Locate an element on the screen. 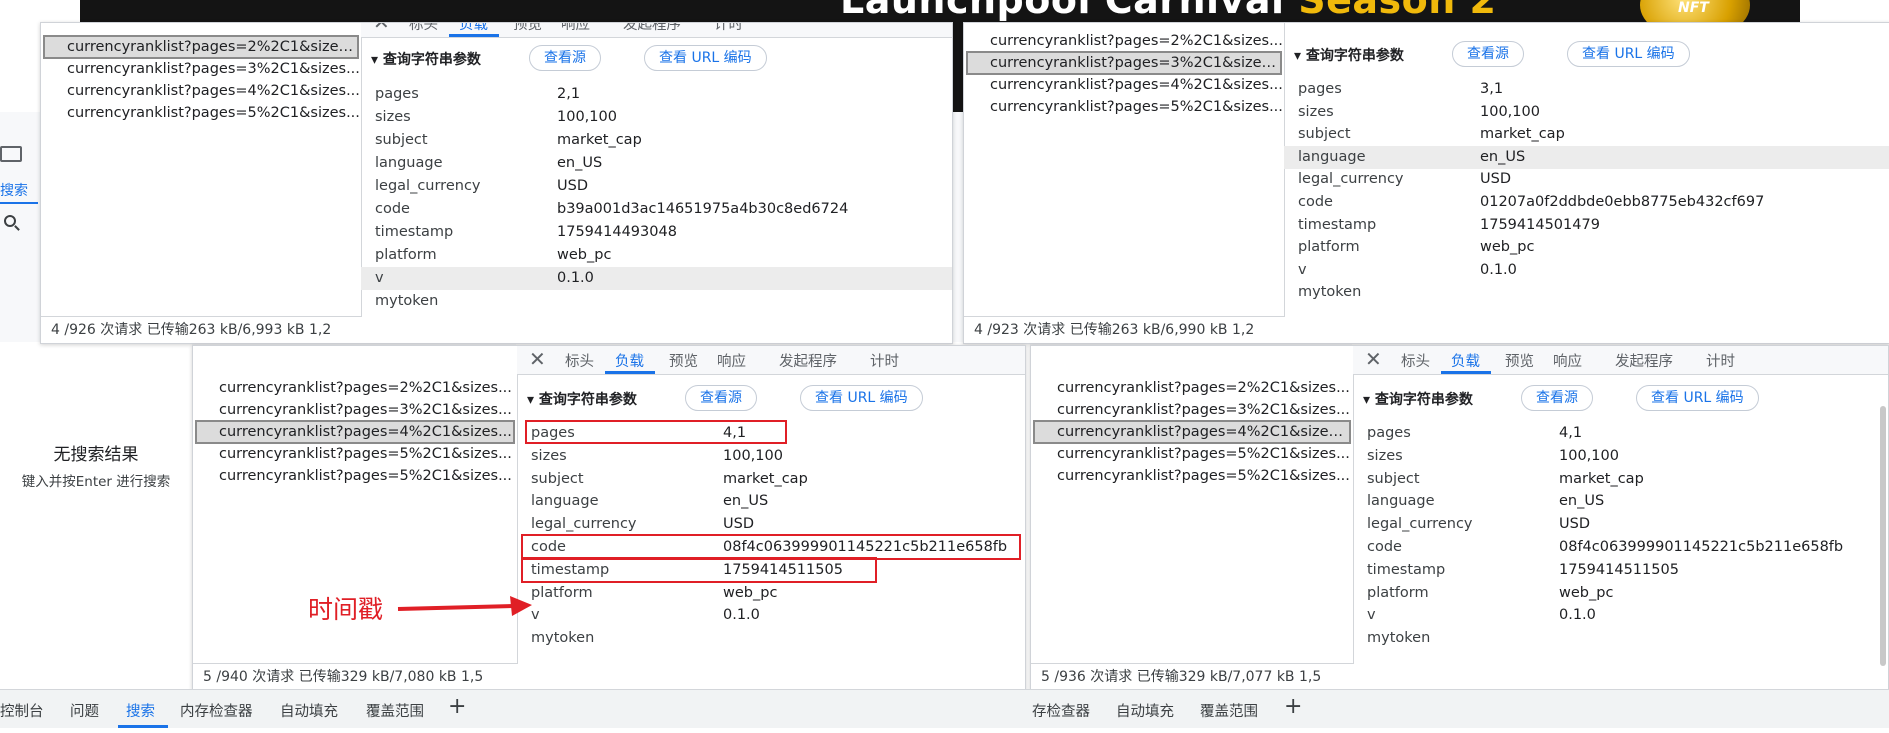 Image resolution: width=1889 pixels, height=733 pixels. pages-highlight-box is located at coordinates (656, 432).